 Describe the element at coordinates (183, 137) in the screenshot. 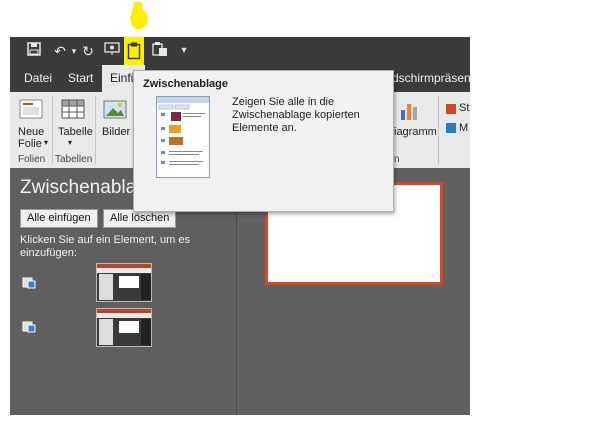

I see `tooltip-preview-image` at that location.